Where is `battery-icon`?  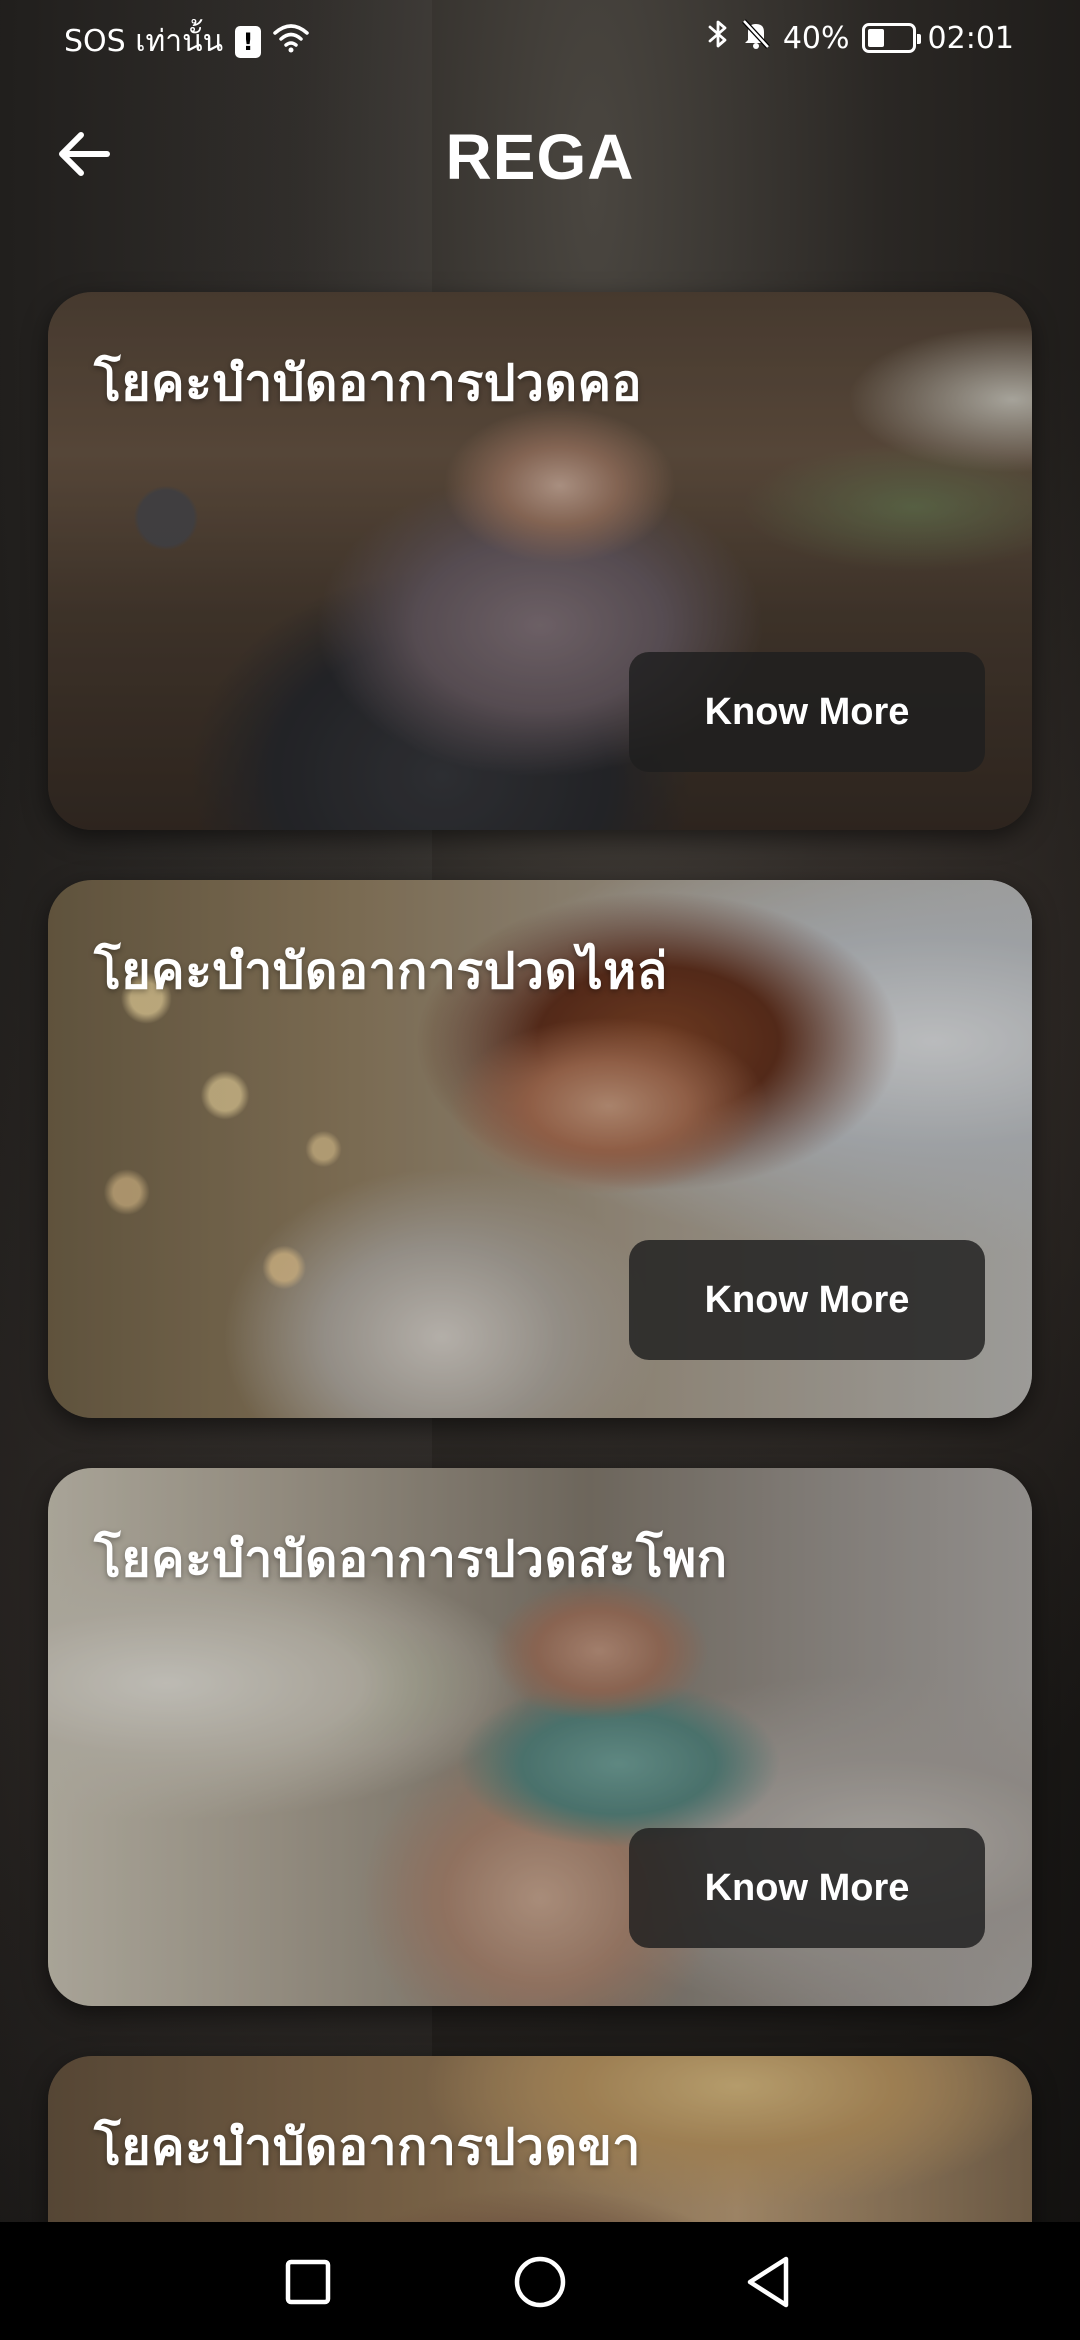 battery-icon is located at coordinates (891, 38).